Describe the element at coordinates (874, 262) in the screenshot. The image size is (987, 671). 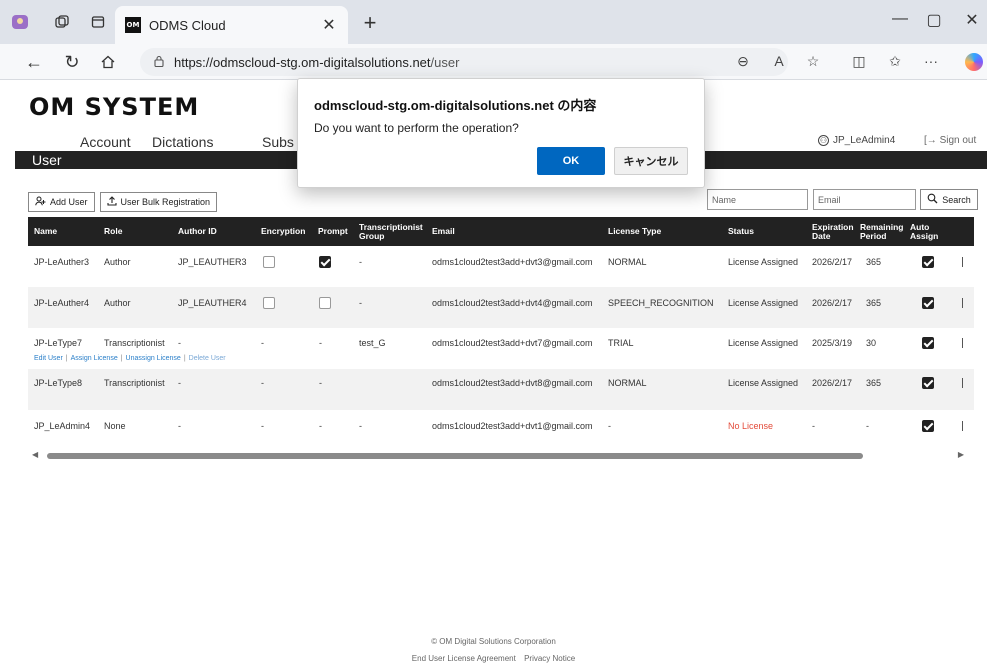
I see `cell-remaining: 365` at that location.